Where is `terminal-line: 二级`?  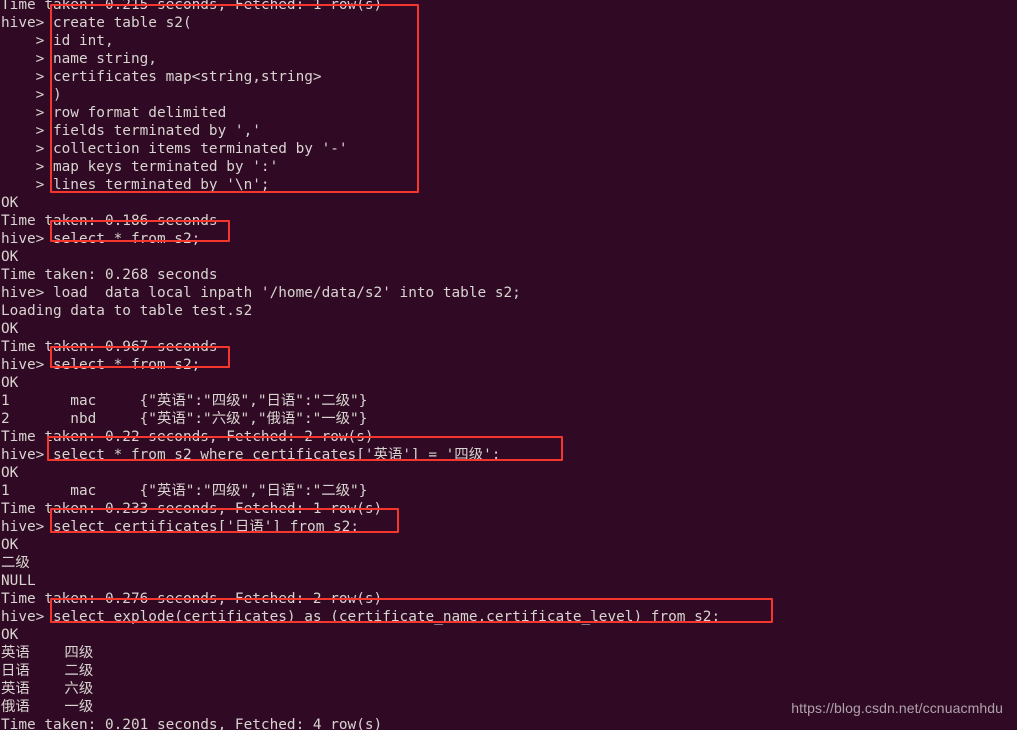
terminal-line: 二级 is located at coordinates (15, 563).